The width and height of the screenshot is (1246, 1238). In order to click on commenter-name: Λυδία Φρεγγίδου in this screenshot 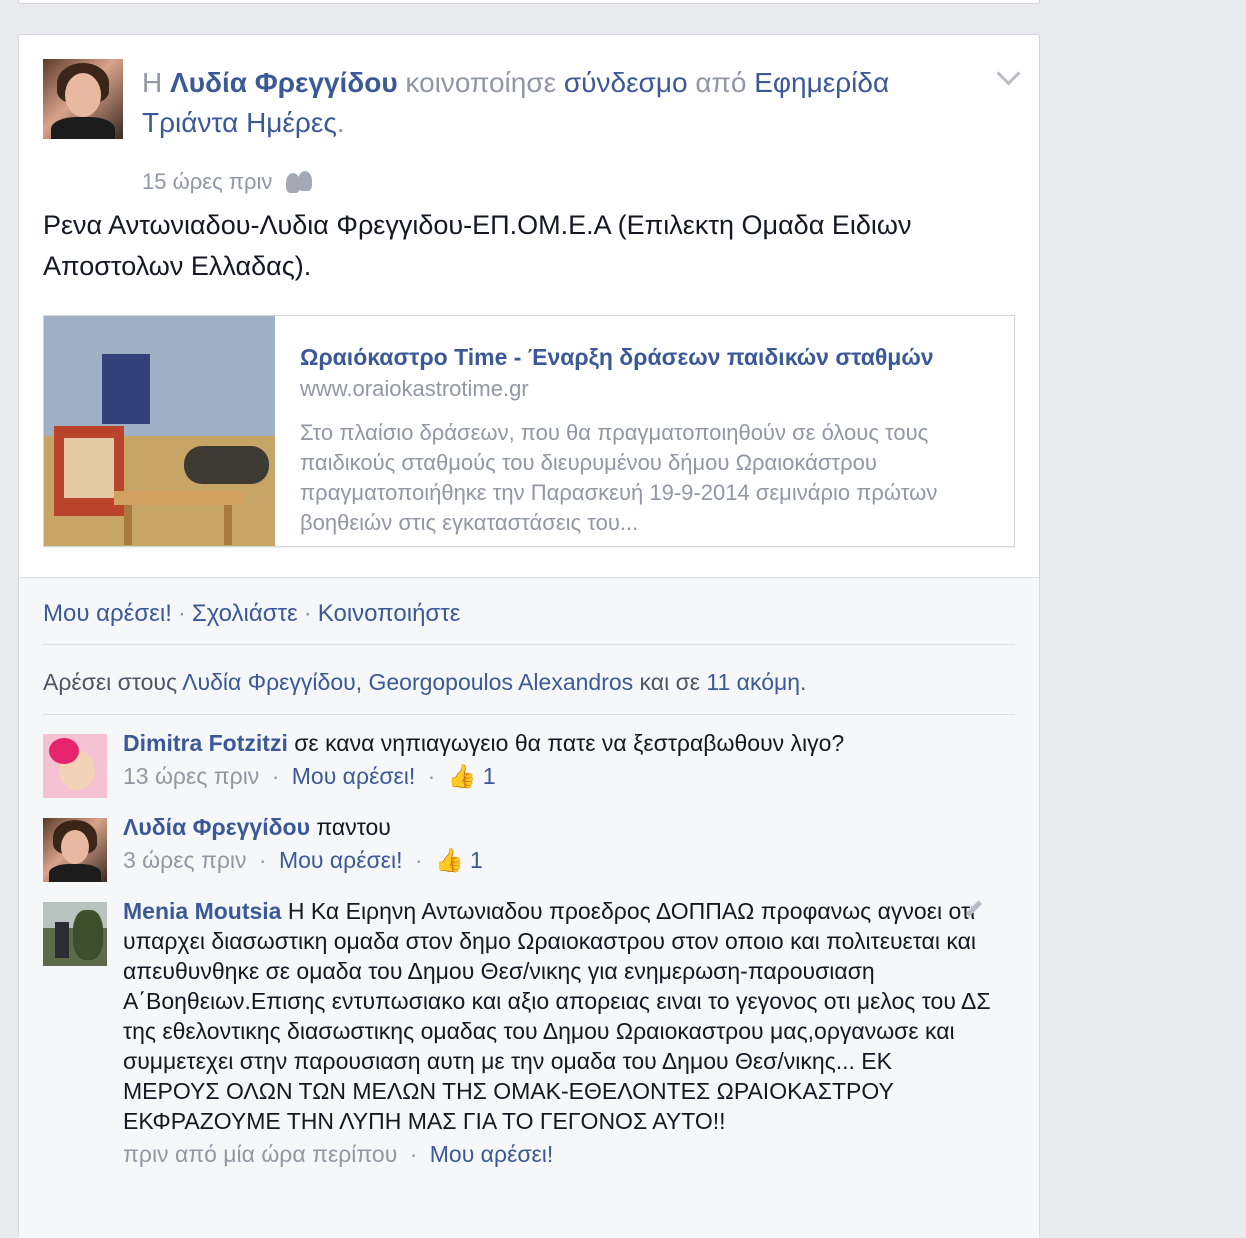, I will do `click(216, 827)`.